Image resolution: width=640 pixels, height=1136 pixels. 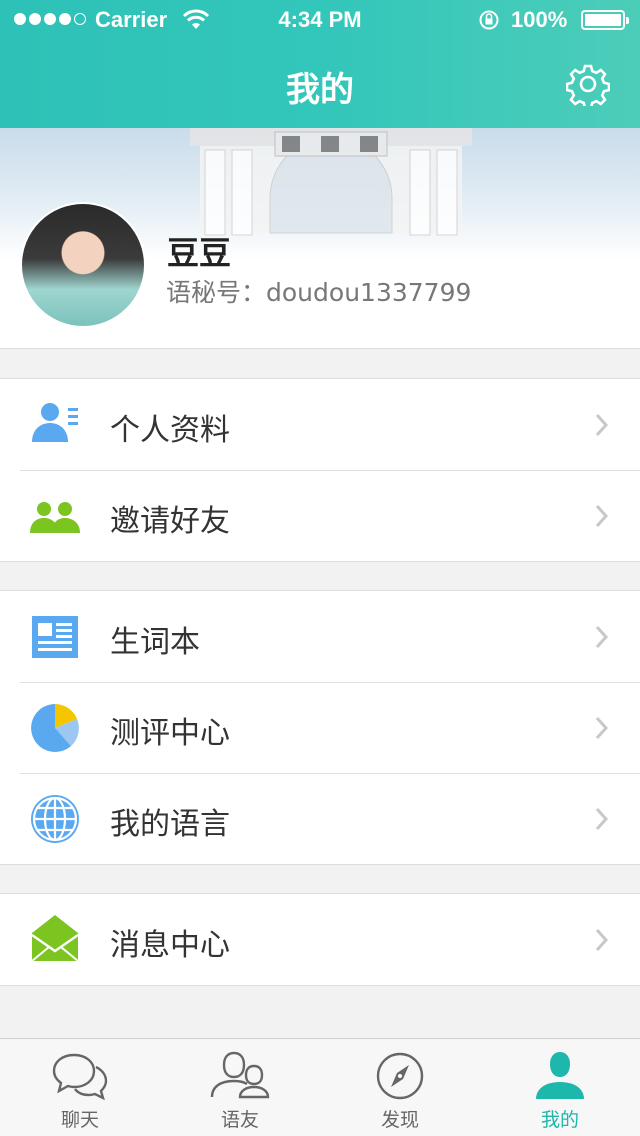 What do you see at coordinates (216, 292) in the screenshot?
I see `profile-id-label: 语秘号：` at bounding box center [216, 292].